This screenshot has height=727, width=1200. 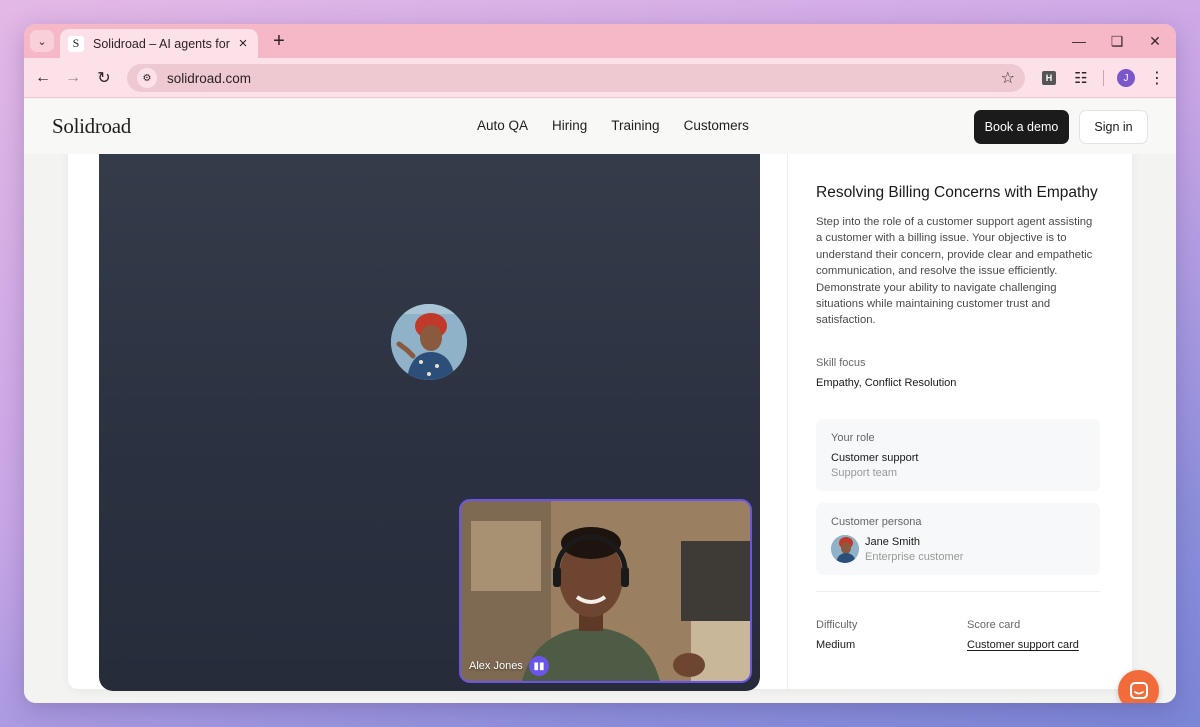 I want to click on scenario-title: Resolving Billing Concerns with Empathy, so click(x=957, y=192).